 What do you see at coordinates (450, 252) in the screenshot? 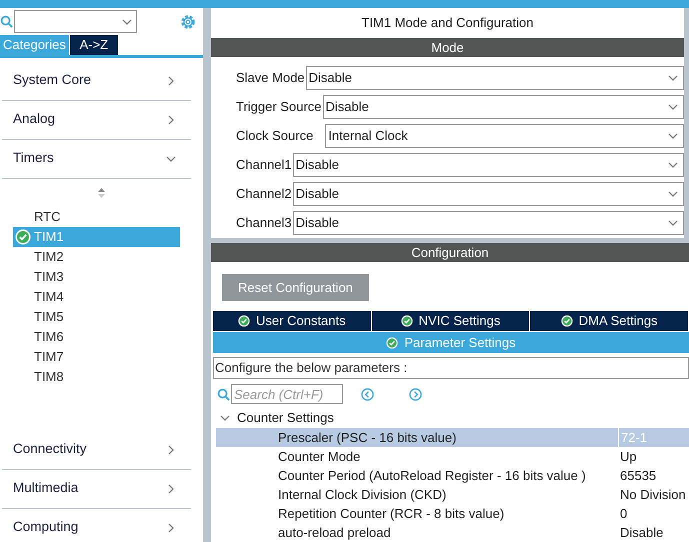
I see `section-header: Configuration` at bounding box center [450, 252].